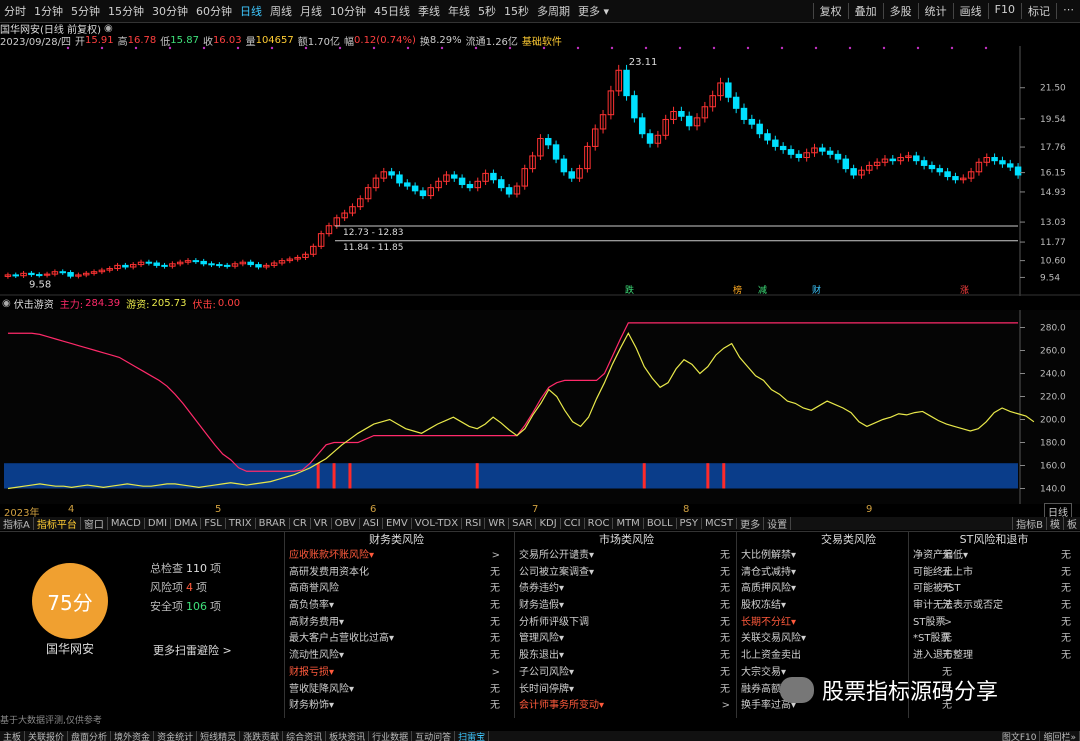 The height and width of the screenshot is (741, 1080). Describe the element at coordinates (964, 290) in the screenshot. I see `event-marker-4: 涨` at that location.